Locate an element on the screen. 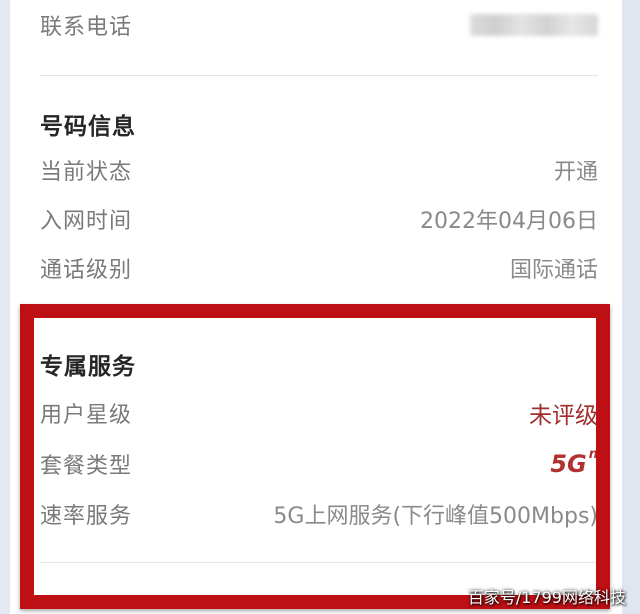  call-level-row: 通话级别 国际通话 is located at coordinates (319, 268).